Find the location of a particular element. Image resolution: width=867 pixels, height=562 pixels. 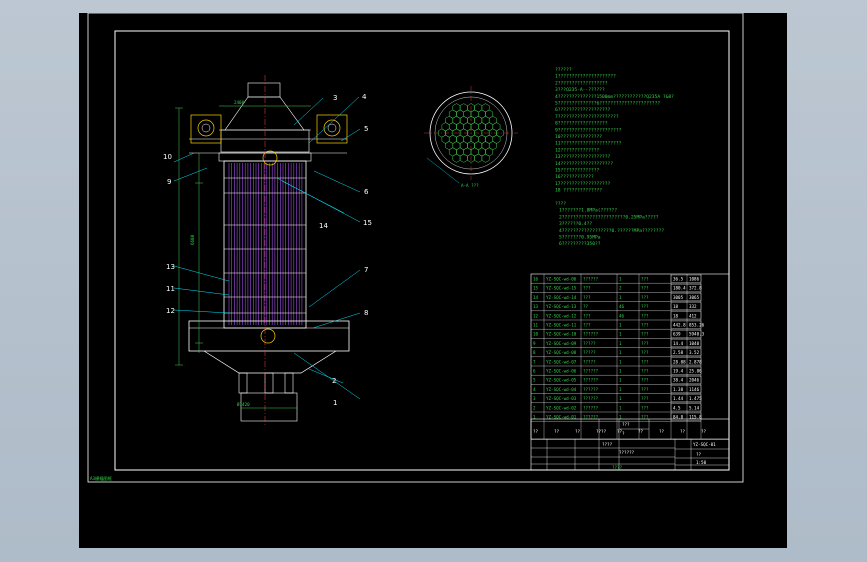

parts-cell: 46 is located at coordinates (622, 306).